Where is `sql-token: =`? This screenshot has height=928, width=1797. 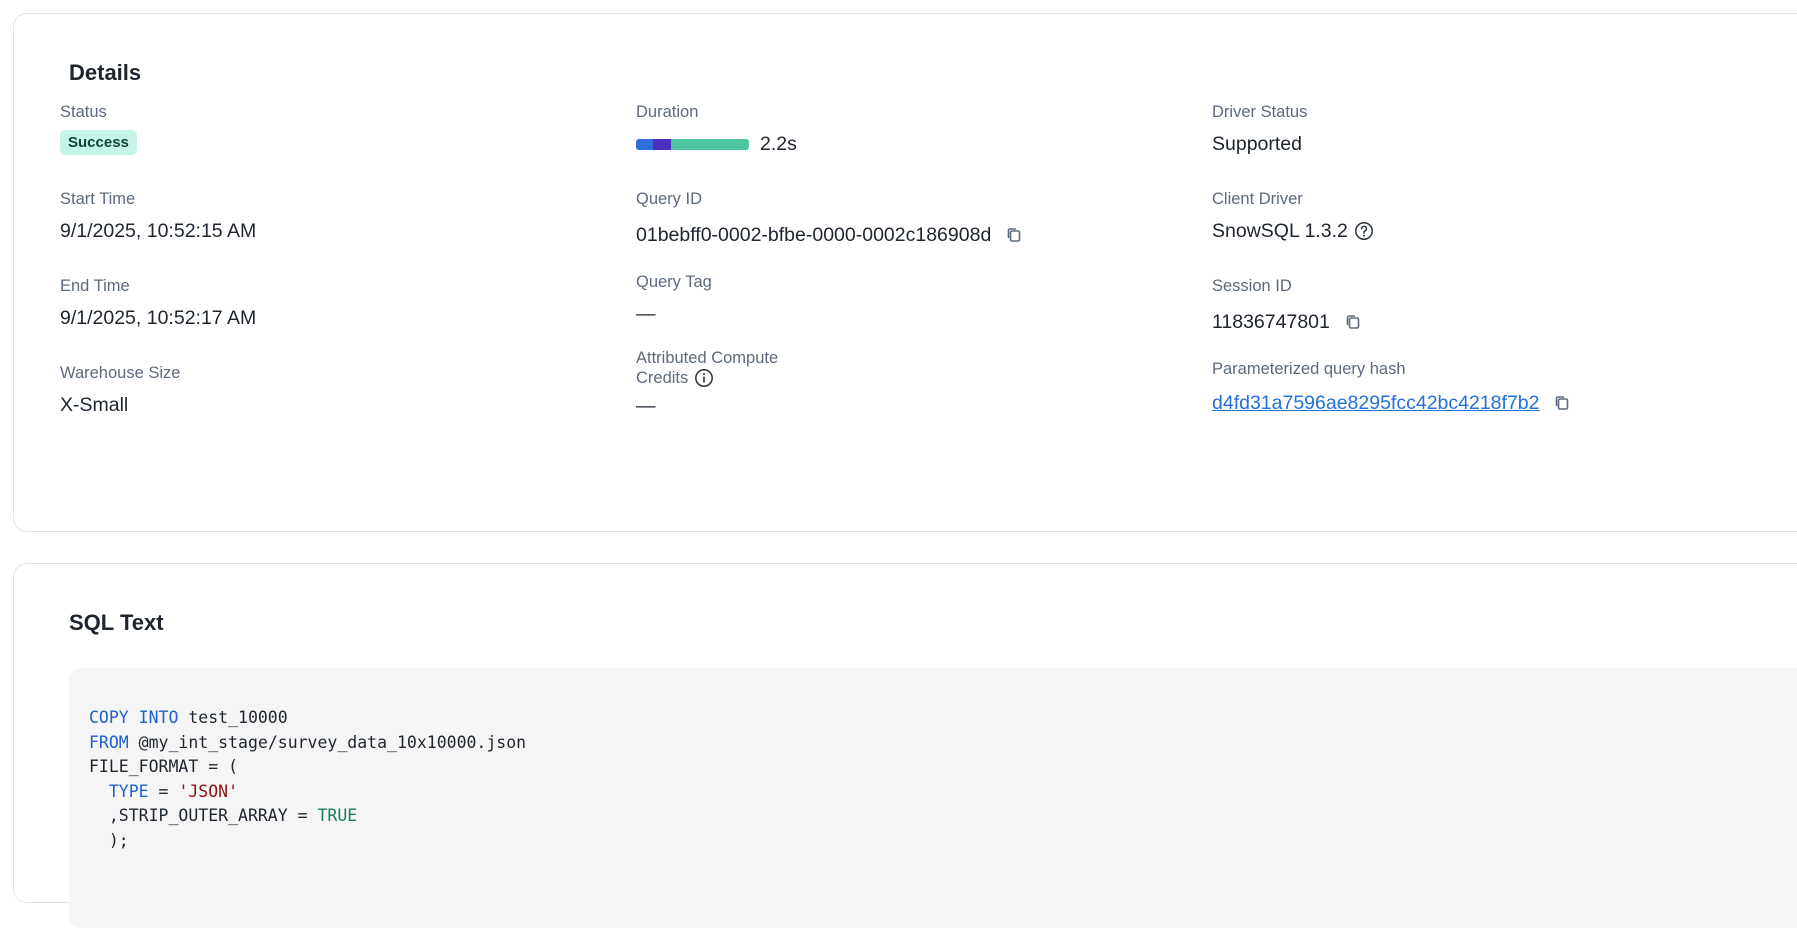
sql-token: = is located at coordinates (163, 791).